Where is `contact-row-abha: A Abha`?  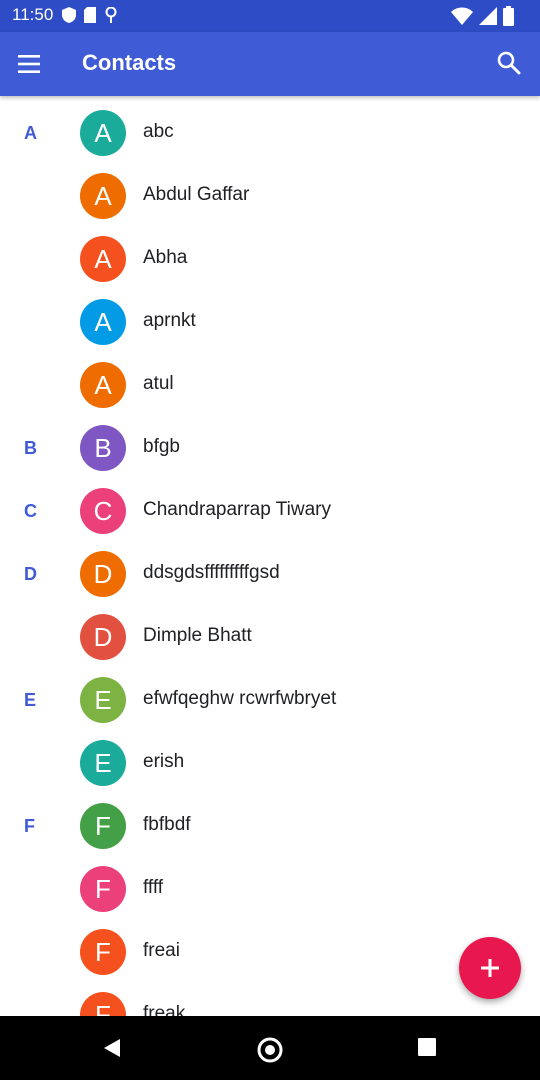 contact-row-abha: A Abha is located at coordinates (270, 258).